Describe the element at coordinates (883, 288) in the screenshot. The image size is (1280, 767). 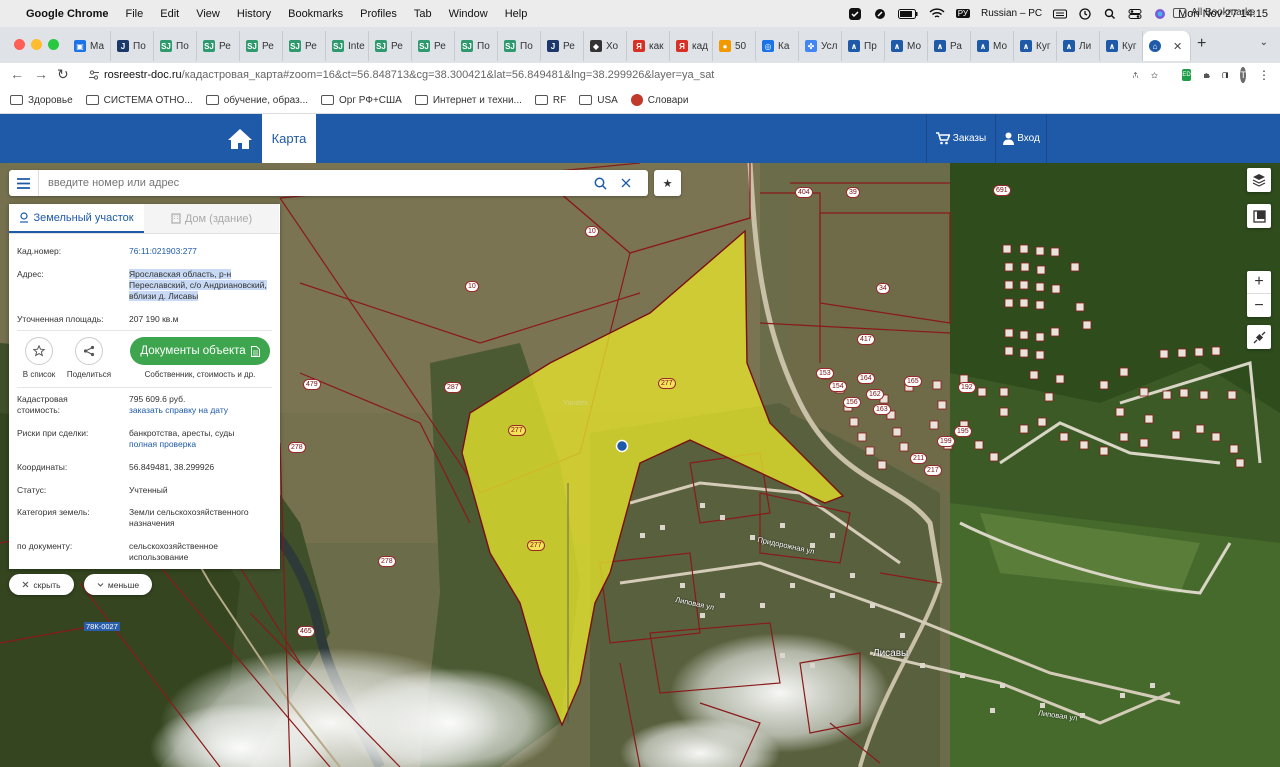
I see `parcel-number-label: 34` at that location.